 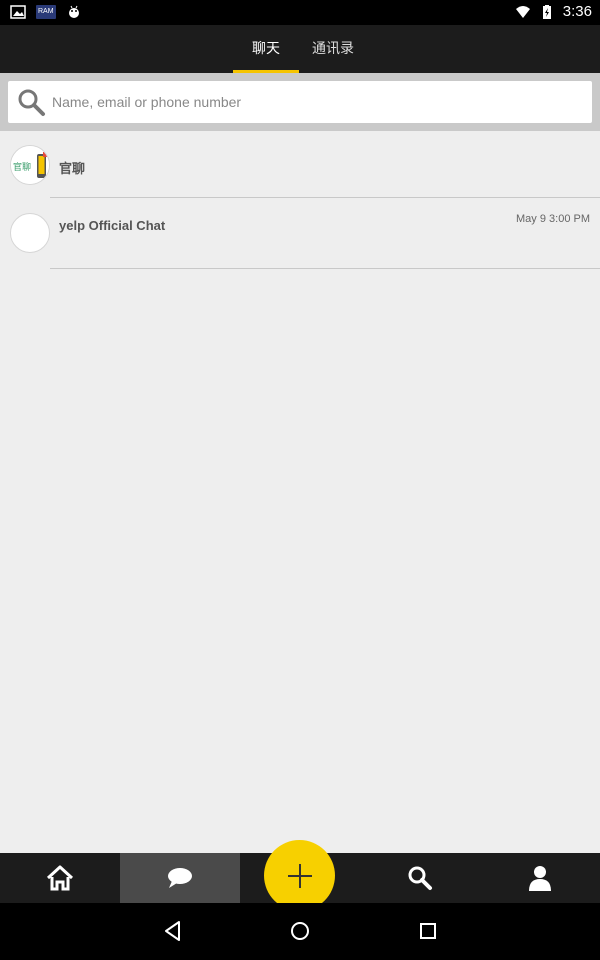 I want to click on search-bar, so click(x=300, y=102).